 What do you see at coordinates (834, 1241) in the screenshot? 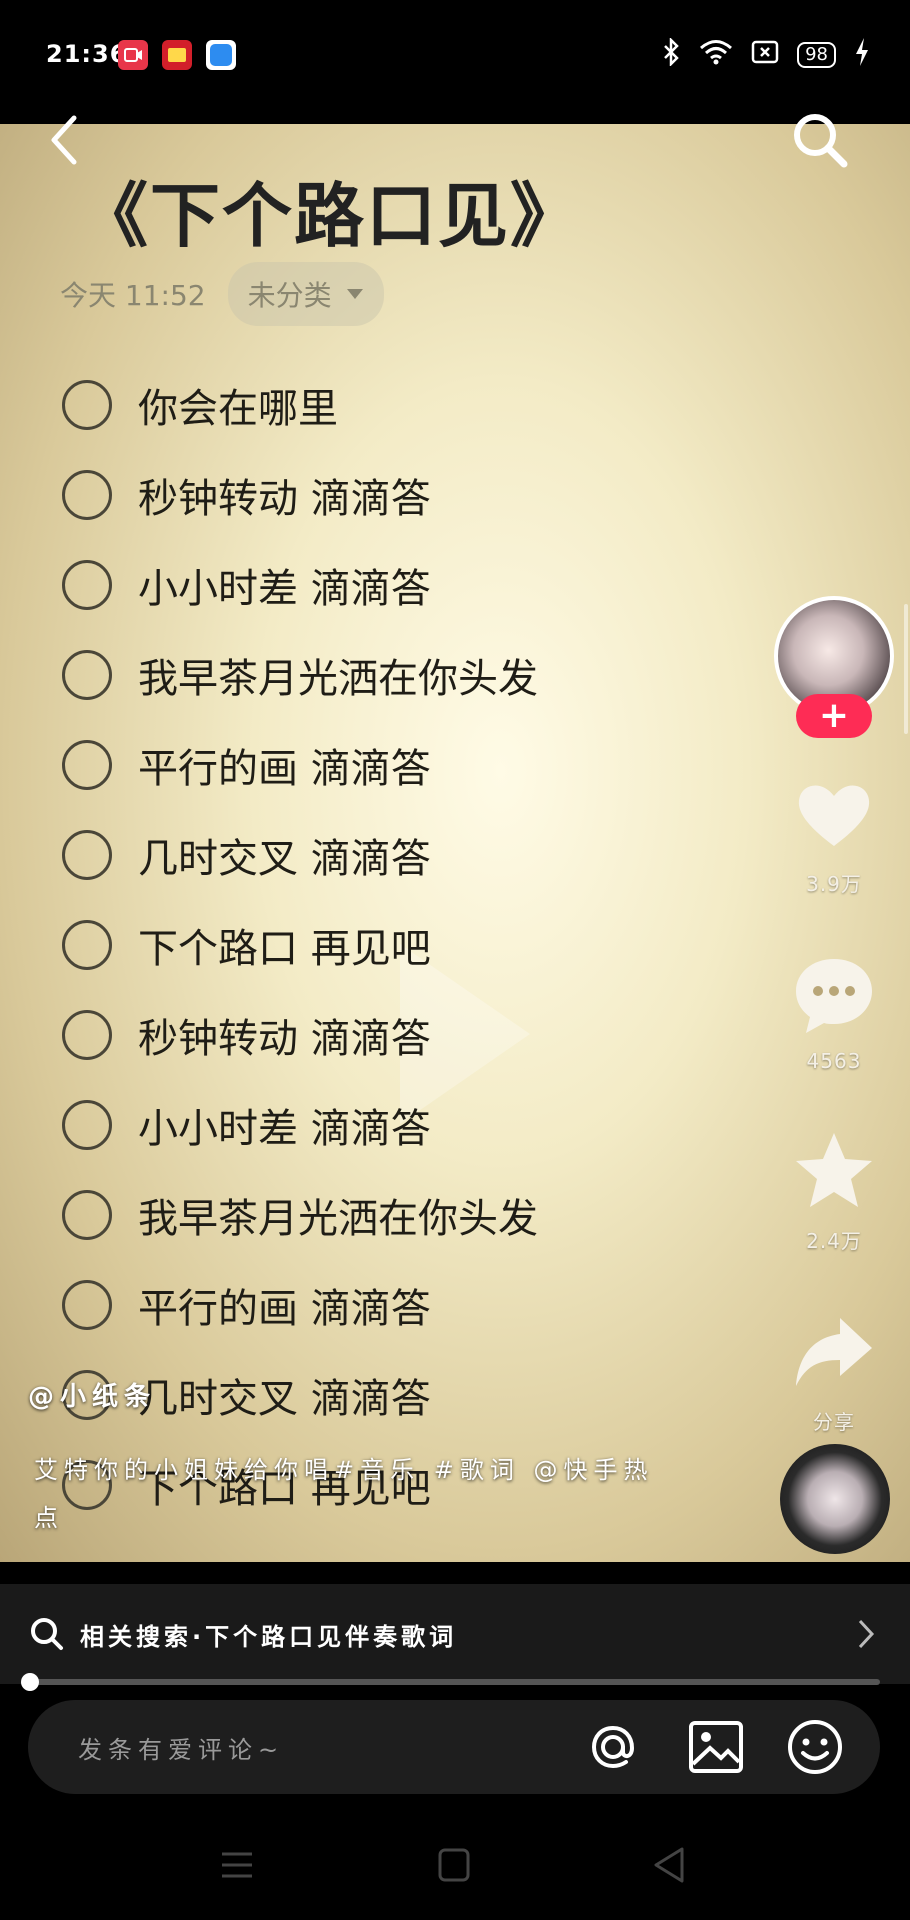
I see `favorite-count: 2.4万` at bounding box center [834, 1241].